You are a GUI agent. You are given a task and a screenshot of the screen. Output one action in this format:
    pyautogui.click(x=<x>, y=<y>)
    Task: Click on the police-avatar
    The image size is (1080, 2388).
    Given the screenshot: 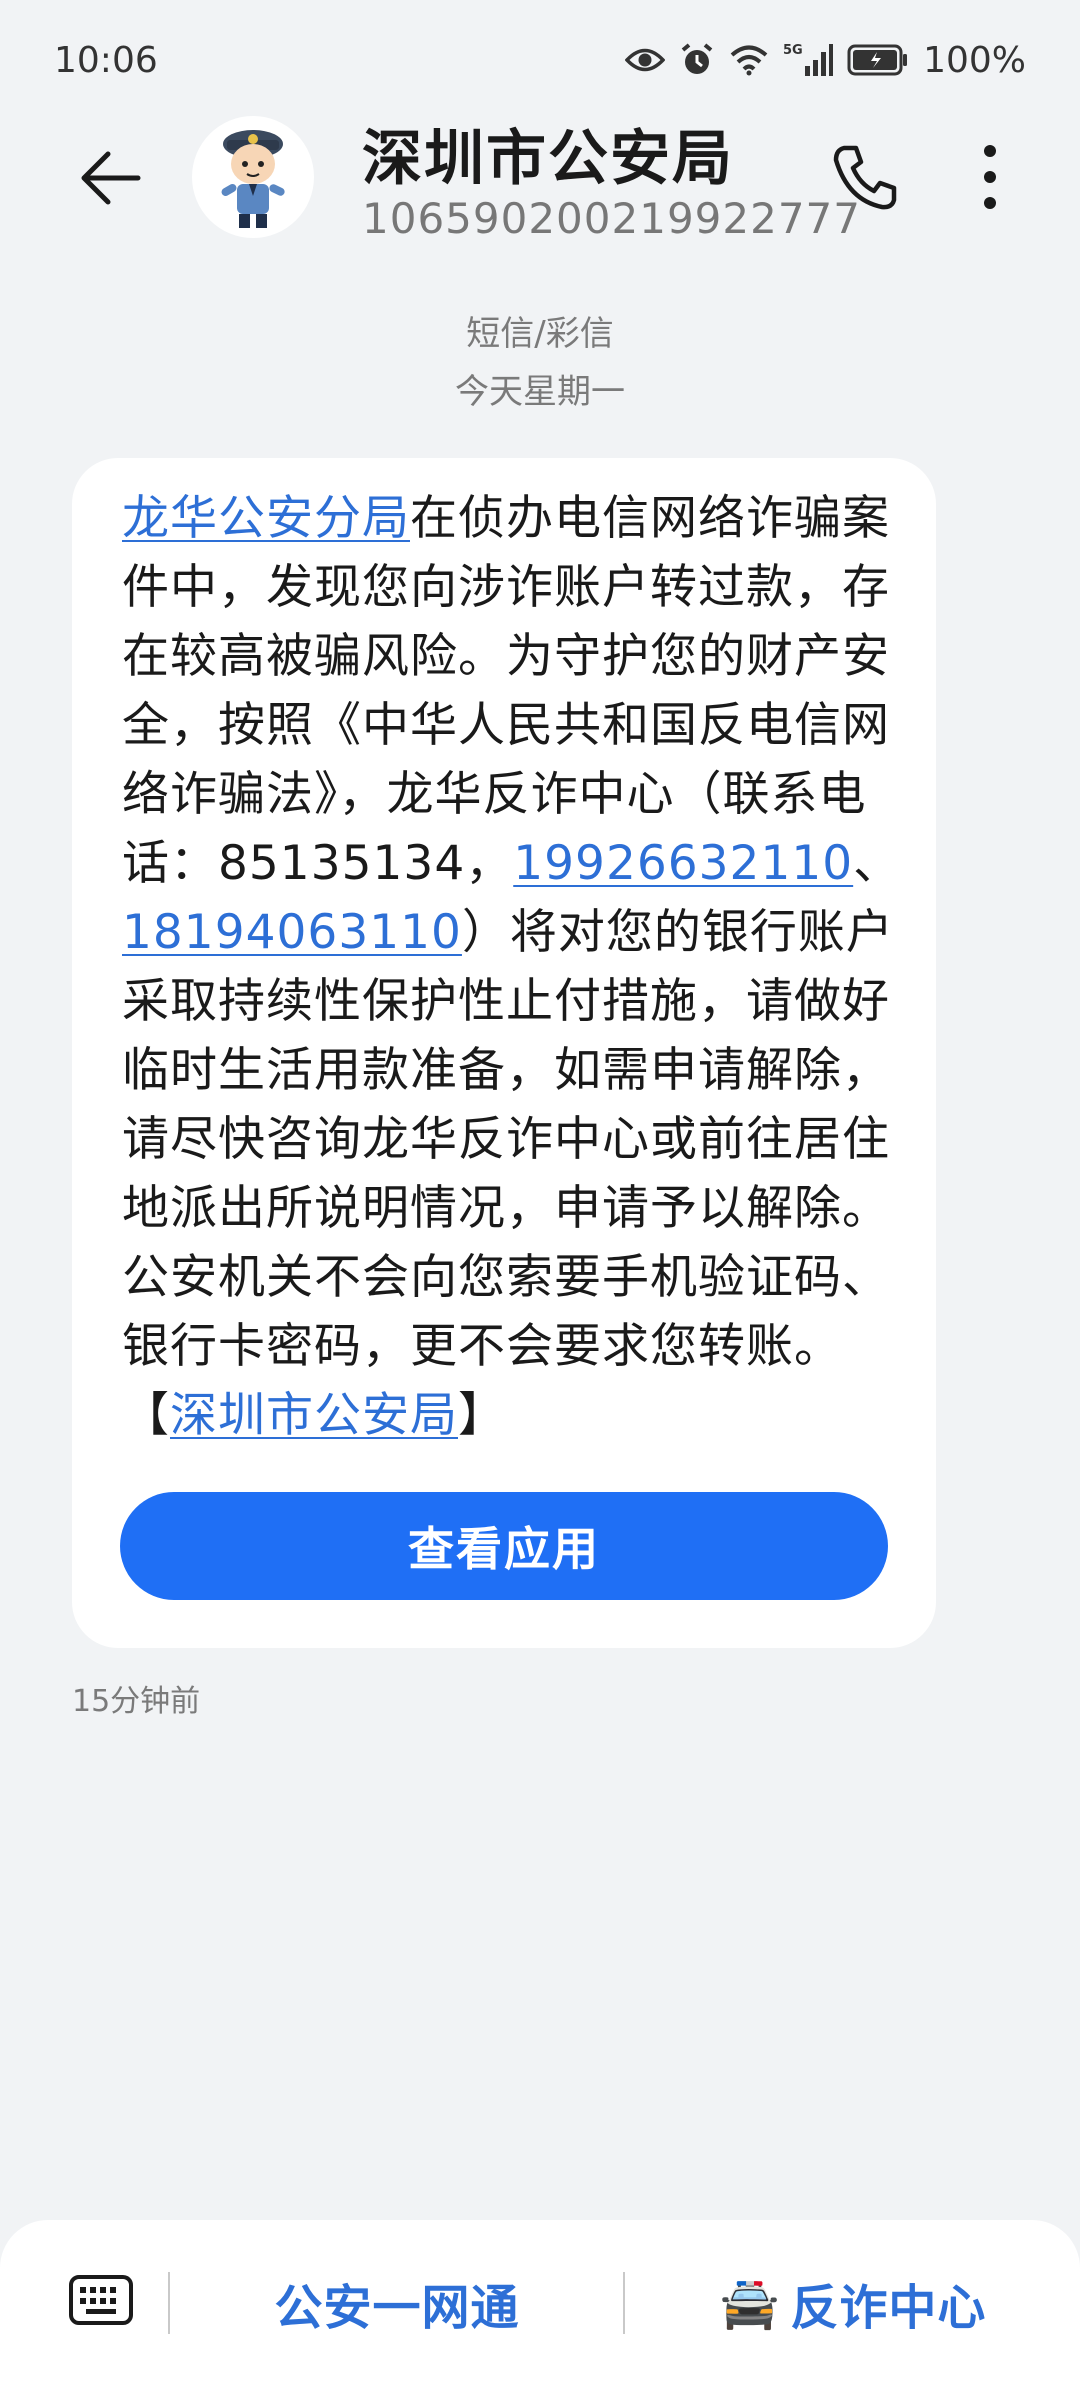 What is the action you would take?
    pyautogui.click(x=253, y=177)
    